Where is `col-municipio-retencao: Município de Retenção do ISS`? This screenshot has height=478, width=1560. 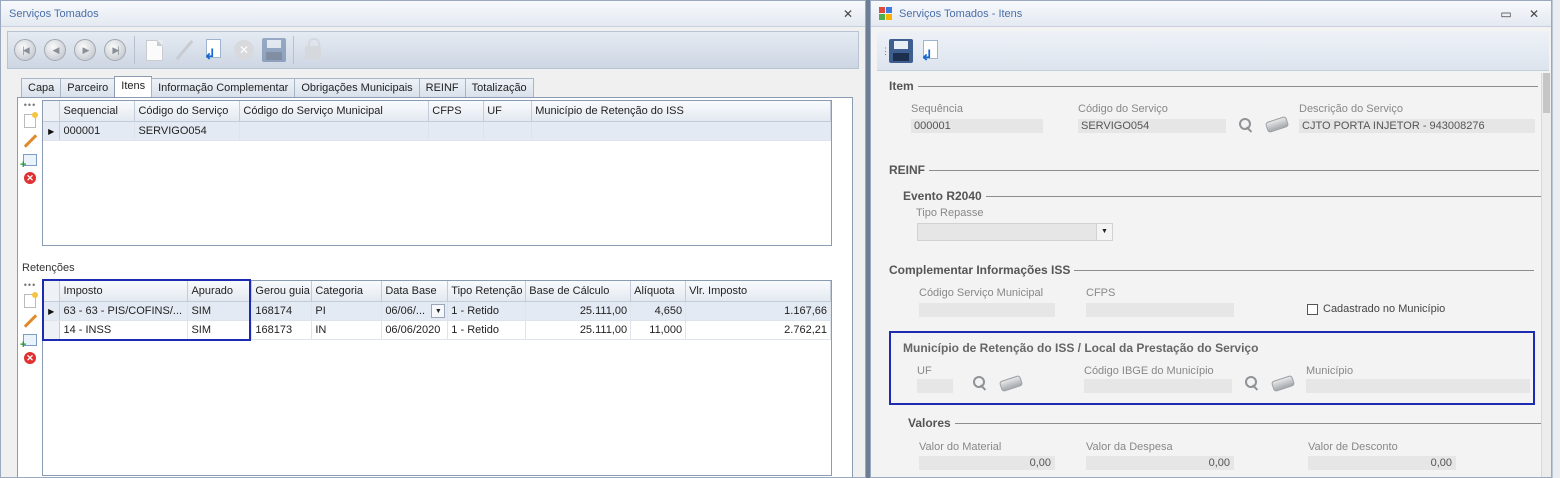
col-municipio-retencao: Município de Retenção do ISS is located at coordinates (681, 111).